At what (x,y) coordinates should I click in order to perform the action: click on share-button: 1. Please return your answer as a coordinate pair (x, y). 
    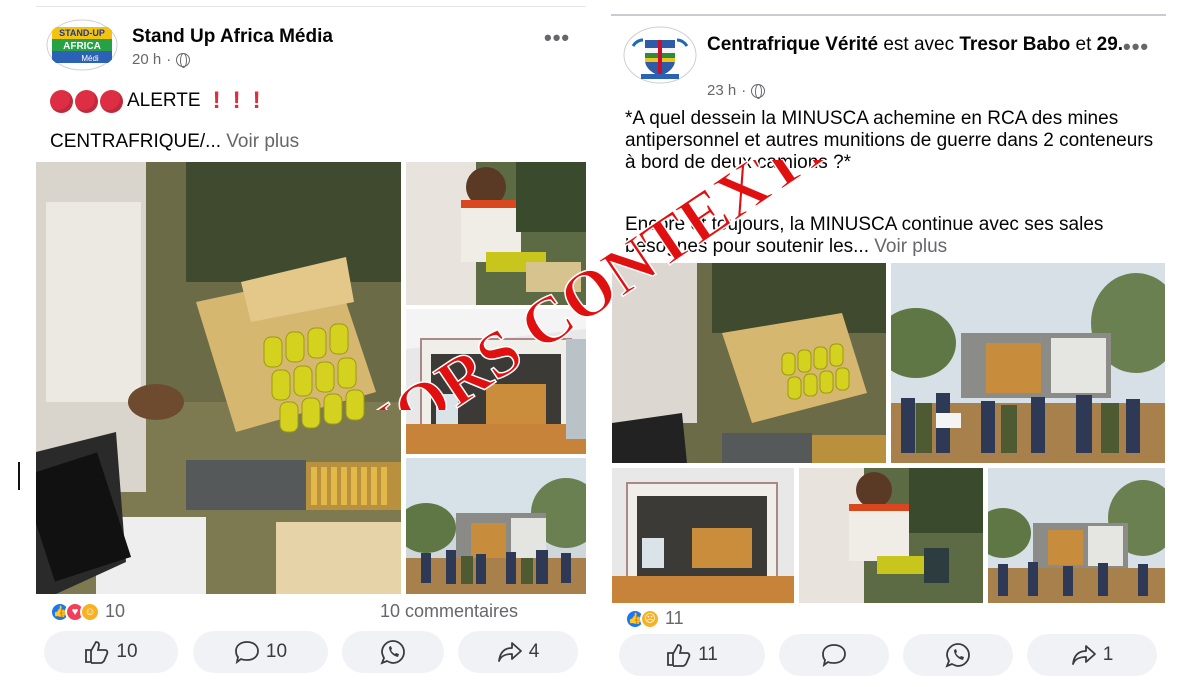
    Looking at the image, I should click on (1092, 655).